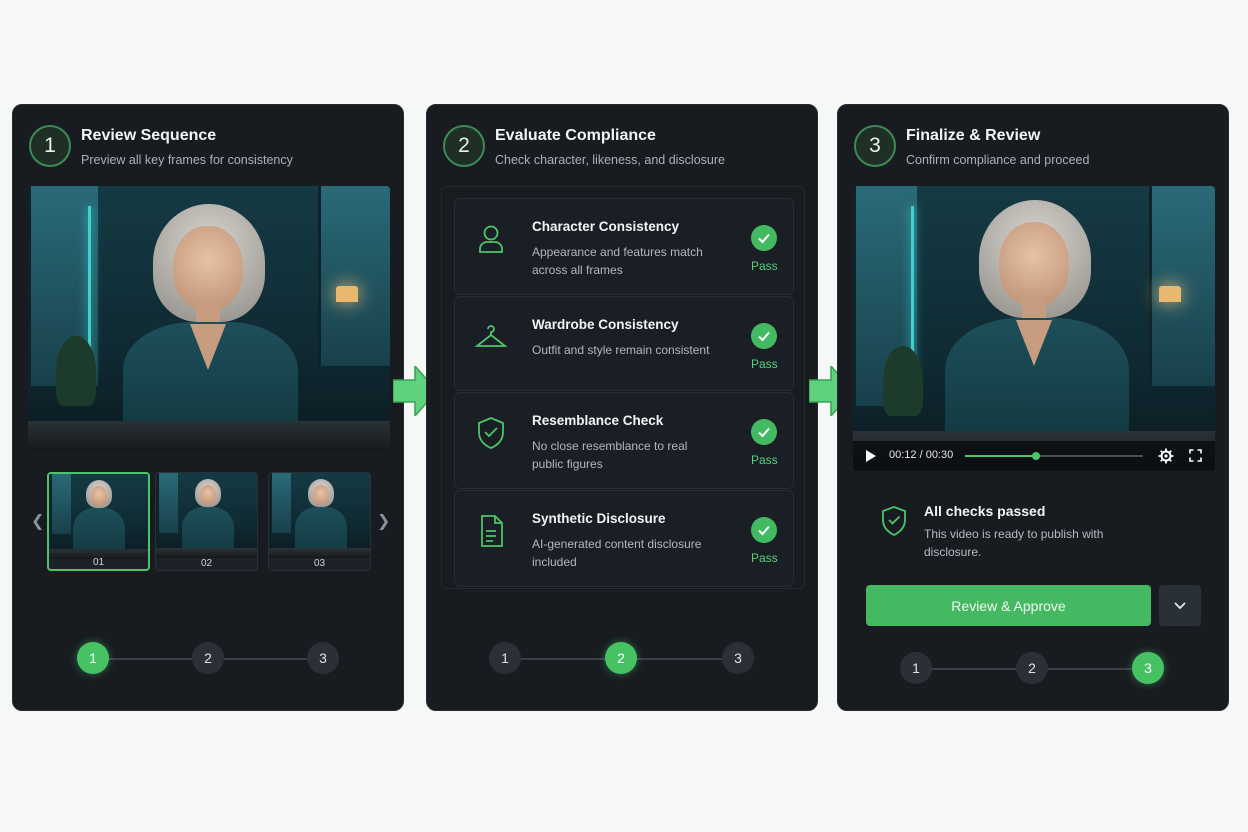 The image size is (1248, 832). I want to click on video-progress-fill, so click(1001, 456).